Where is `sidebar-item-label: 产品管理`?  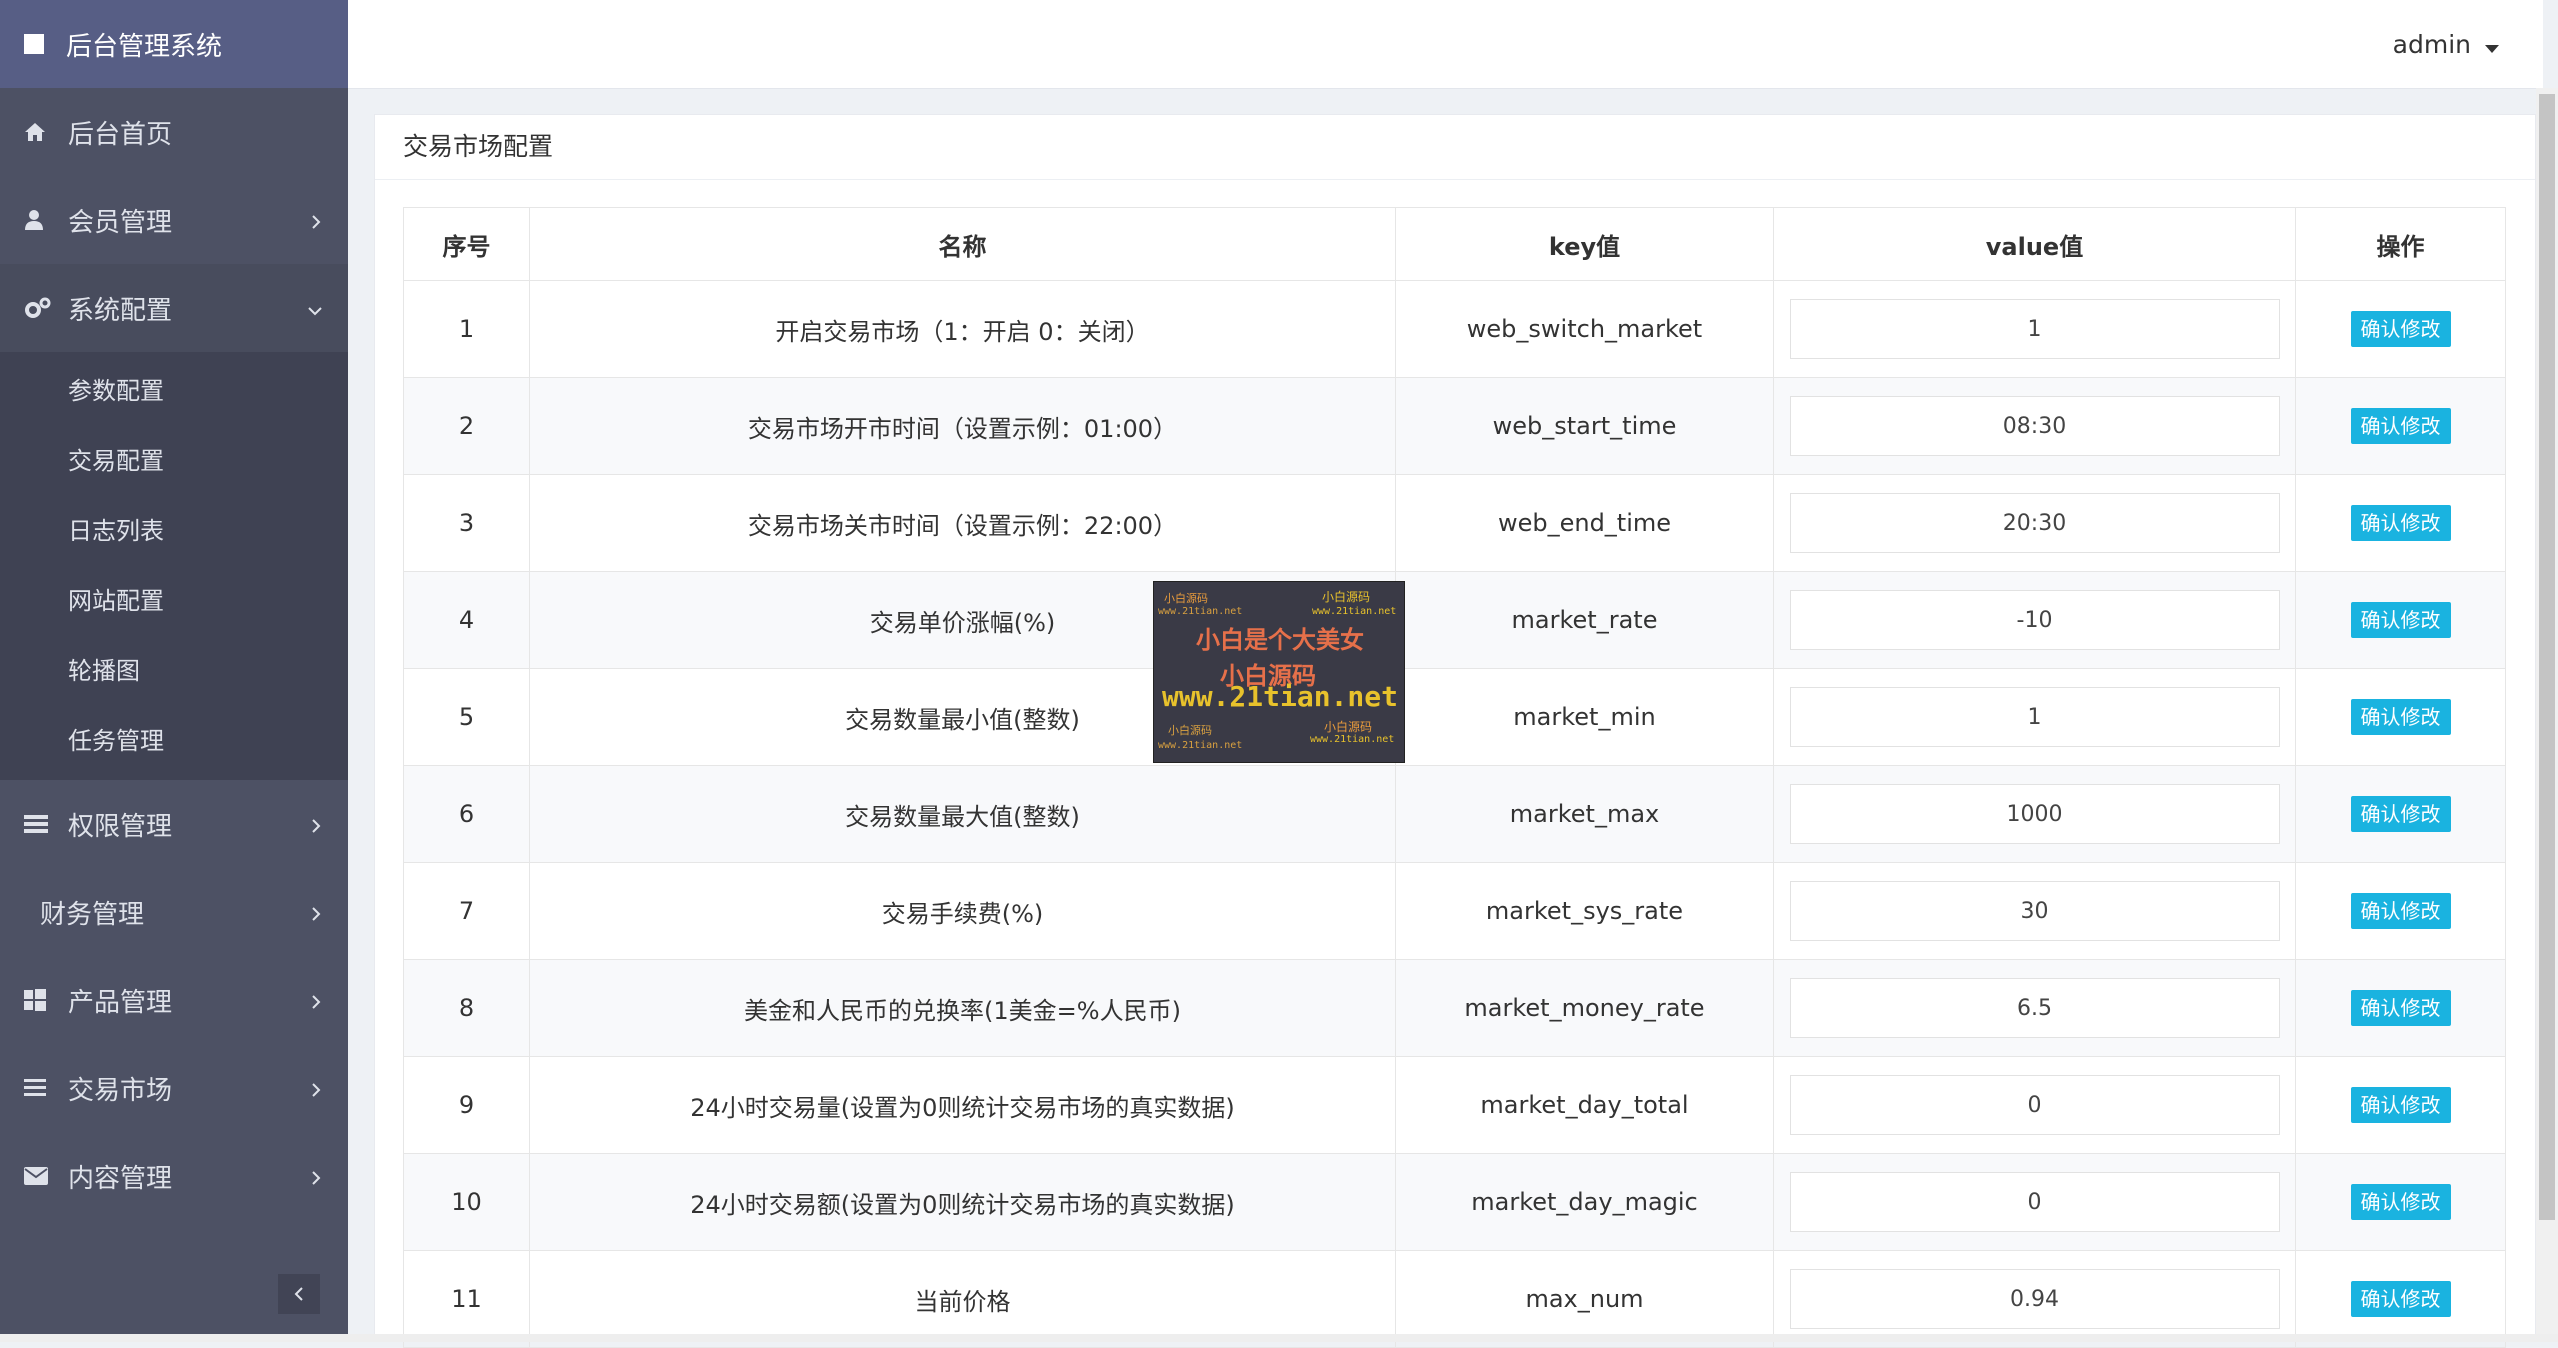 sidebar-item-label: 产品管理 is located at coordinates (120, 1002).